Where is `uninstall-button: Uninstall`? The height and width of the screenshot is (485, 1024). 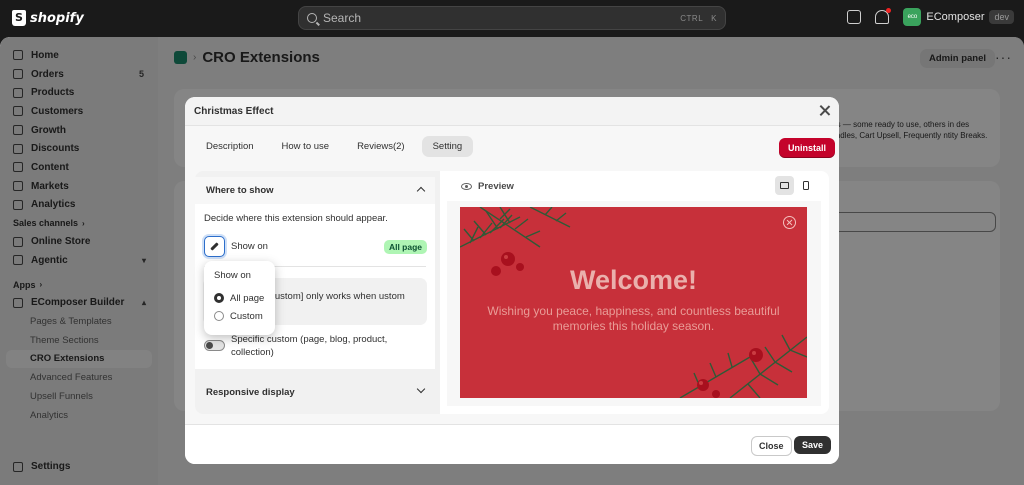 uninstall-button: Uninstall is located at coordinates (807, 148).